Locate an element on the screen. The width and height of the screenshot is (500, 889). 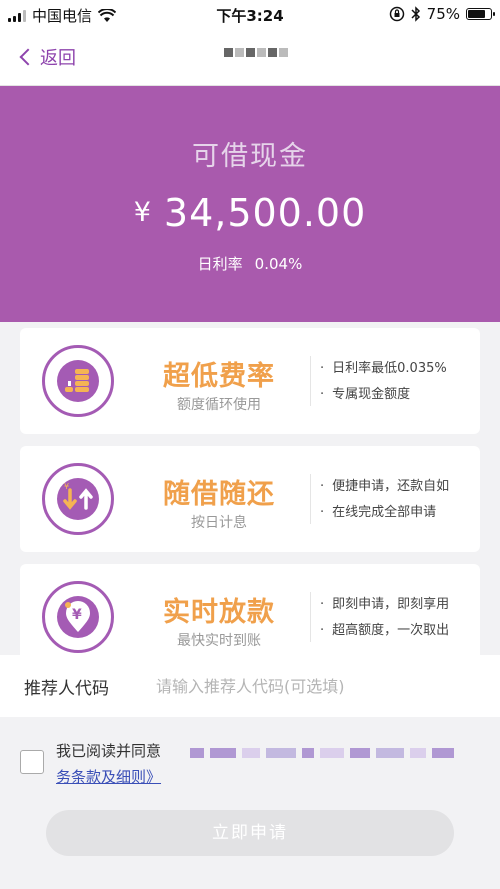
feature-subtitle: 最快实时到账 is located at coordinates (219, 641).